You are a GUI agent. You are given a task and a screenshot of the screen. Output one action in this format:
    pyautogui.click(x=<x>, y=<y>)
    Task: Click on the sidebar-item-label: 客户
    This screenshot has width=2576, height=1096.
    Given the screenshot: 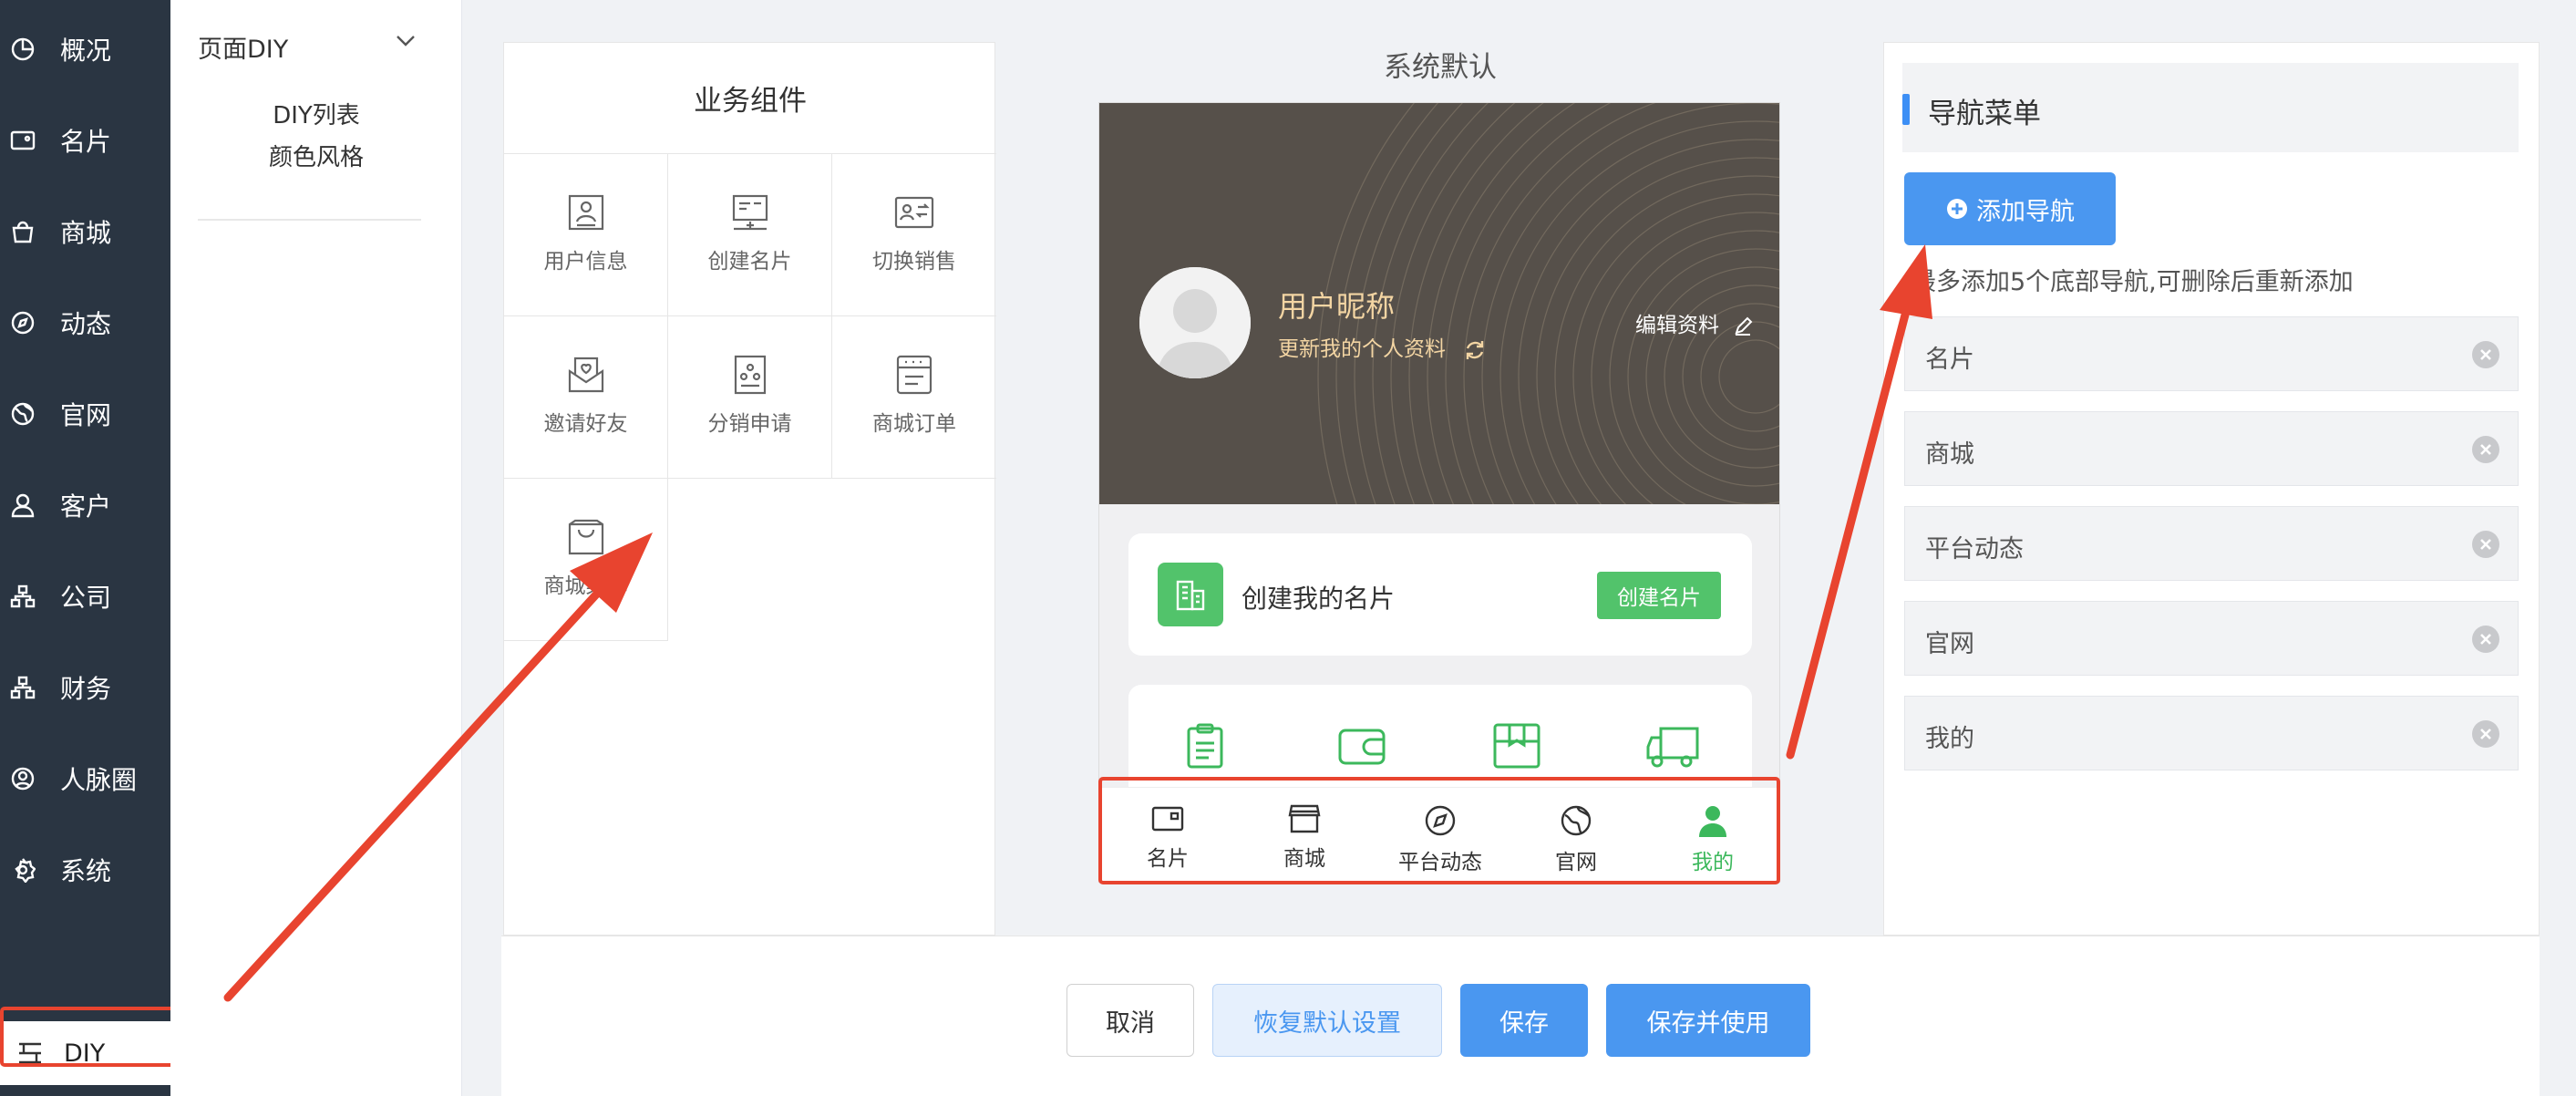 What is the action you would take?
    pyautogui.click(x=86, y=506)
    